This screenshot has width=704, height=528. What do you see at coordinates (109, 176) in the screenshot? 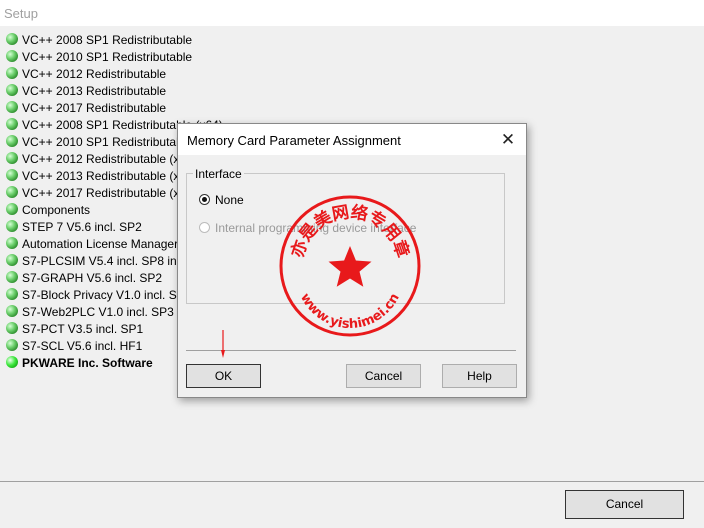
I see `list-item-label: VC++ 2013 Redistributable (x64)` at bounding box center [109, 176].